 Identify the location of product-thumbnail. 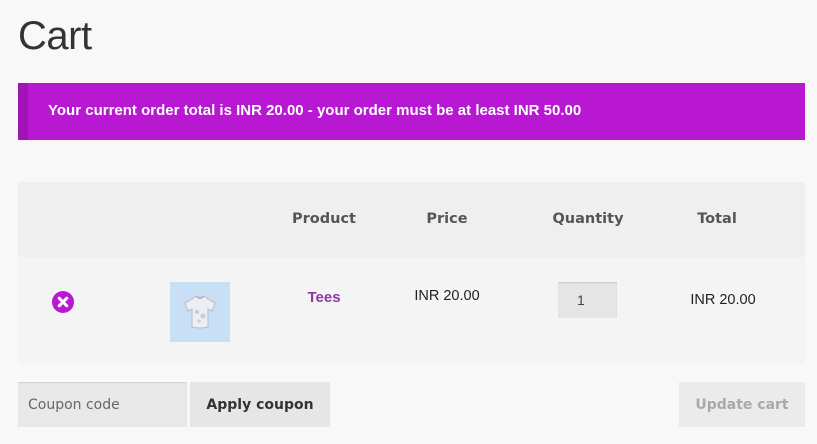
(200, 312).